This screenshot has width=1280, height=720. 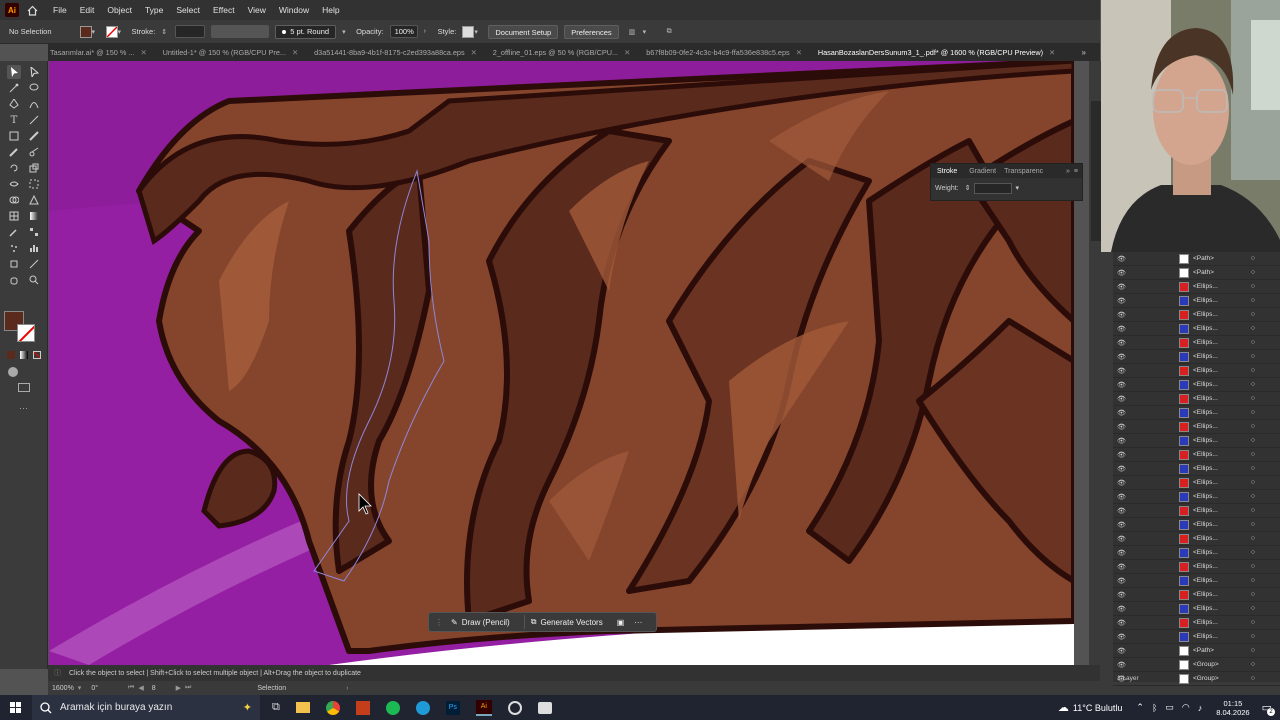 I want to click on artboard-tool-icon, so click(x=14, y=264).